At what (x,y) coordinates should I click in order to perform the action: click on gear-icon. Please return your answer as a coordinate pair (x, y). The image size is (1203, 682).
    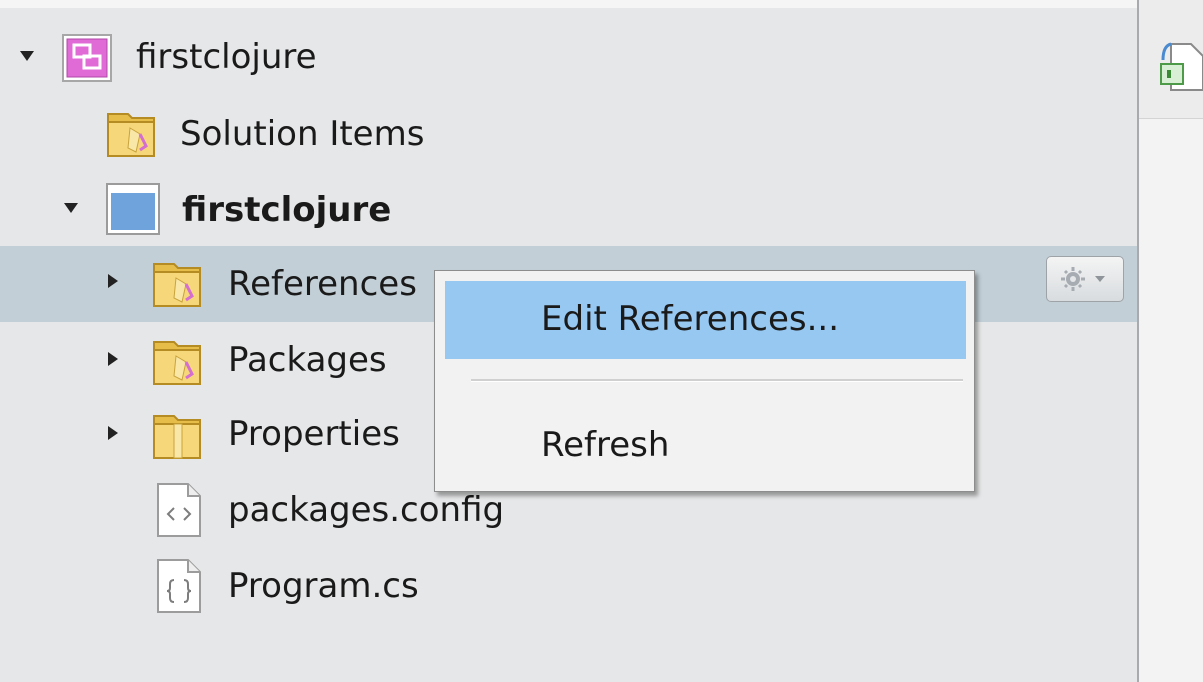
    Looking at the image, I should click on (1083, 279).